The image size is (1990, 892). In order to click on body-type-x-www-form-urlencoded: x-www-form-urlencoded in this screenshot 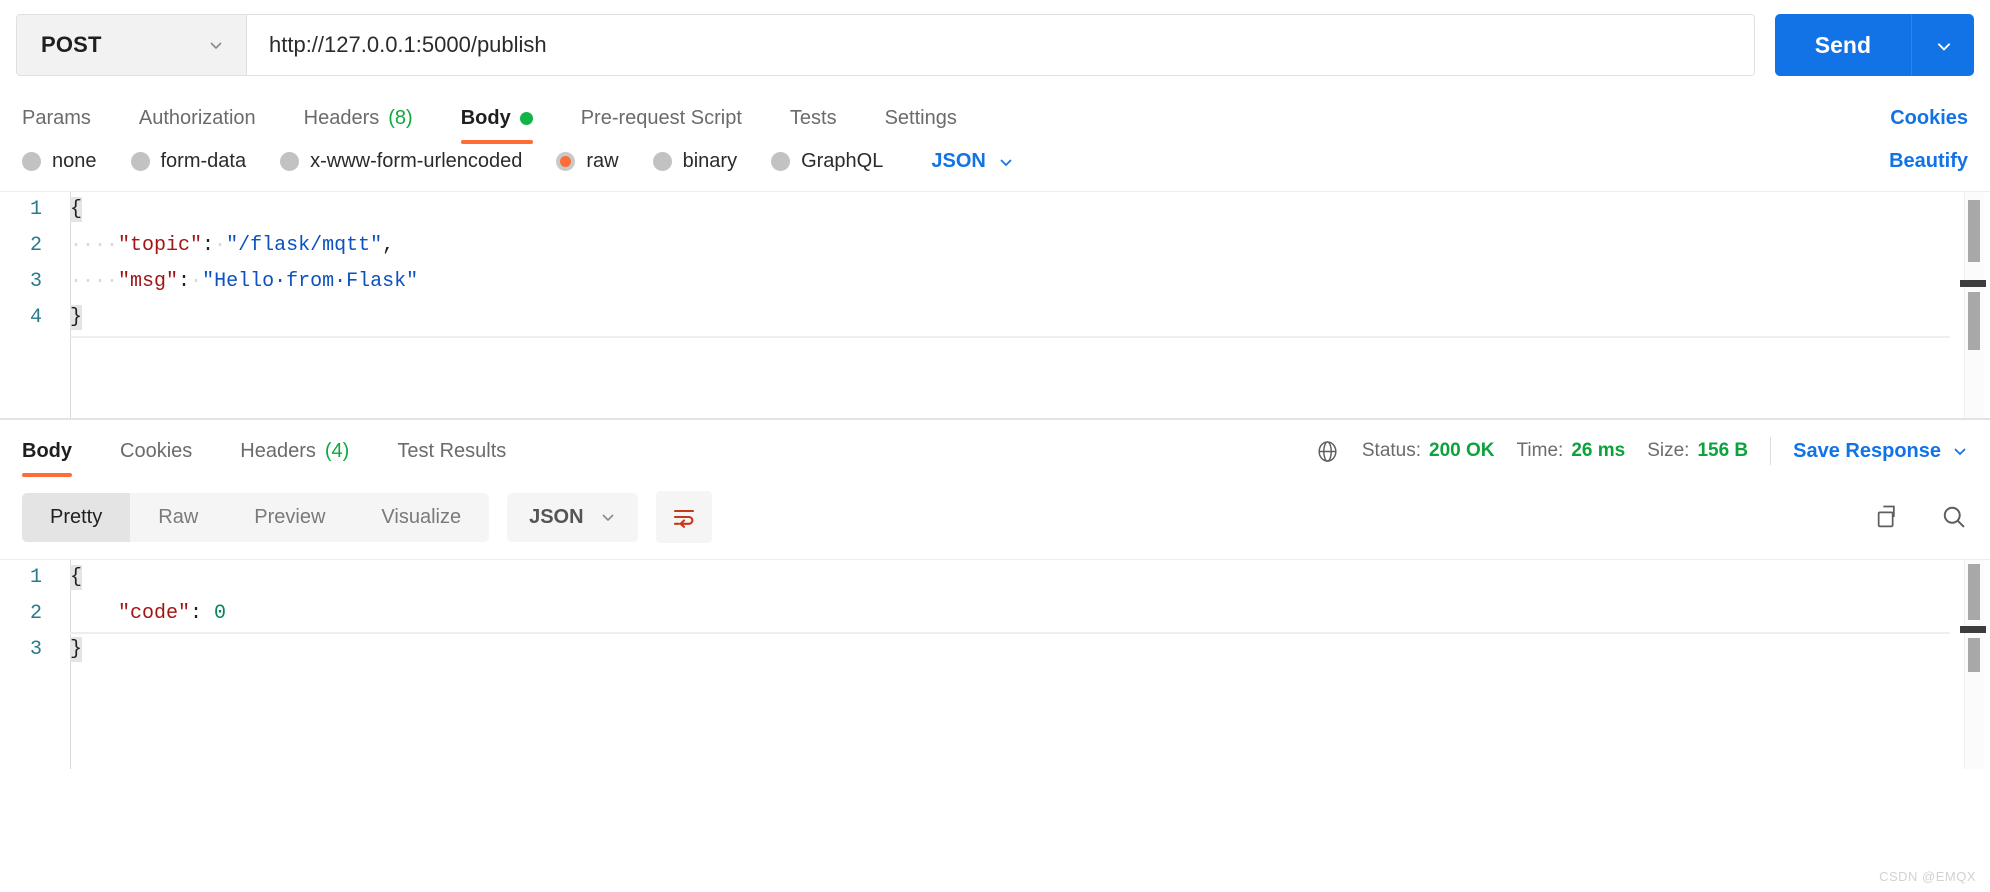, I will do `click(401, 161)`.